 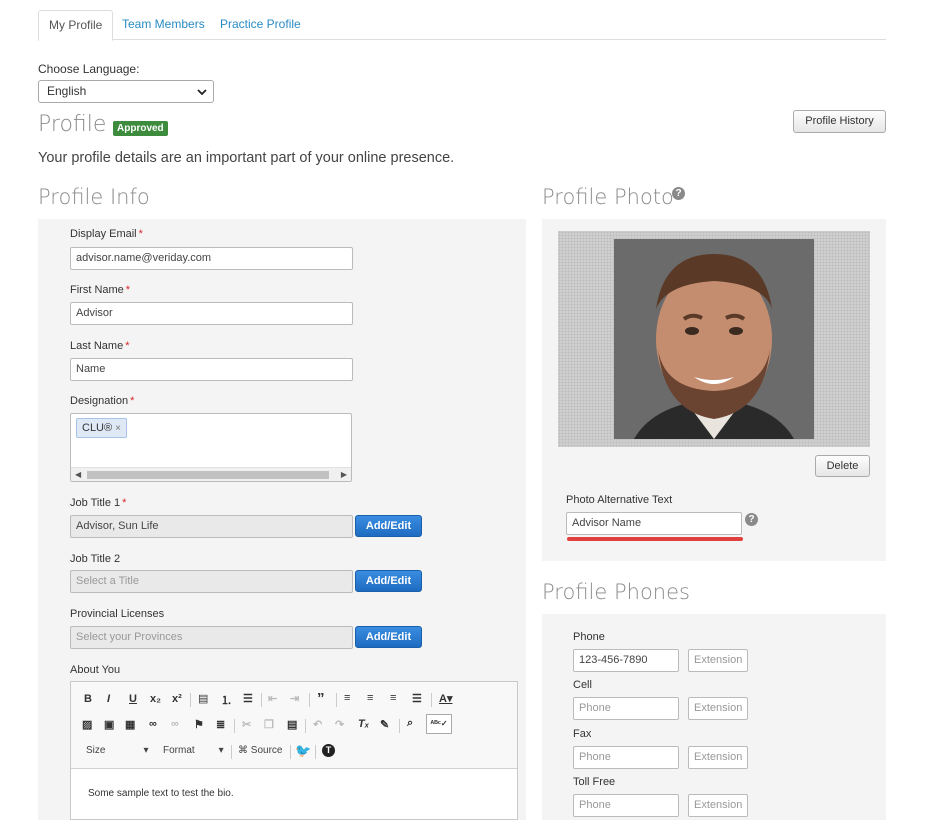 I want to click on spellcheck-icon: ᴬᴮᶜ✓, so click(x=439, y=724).